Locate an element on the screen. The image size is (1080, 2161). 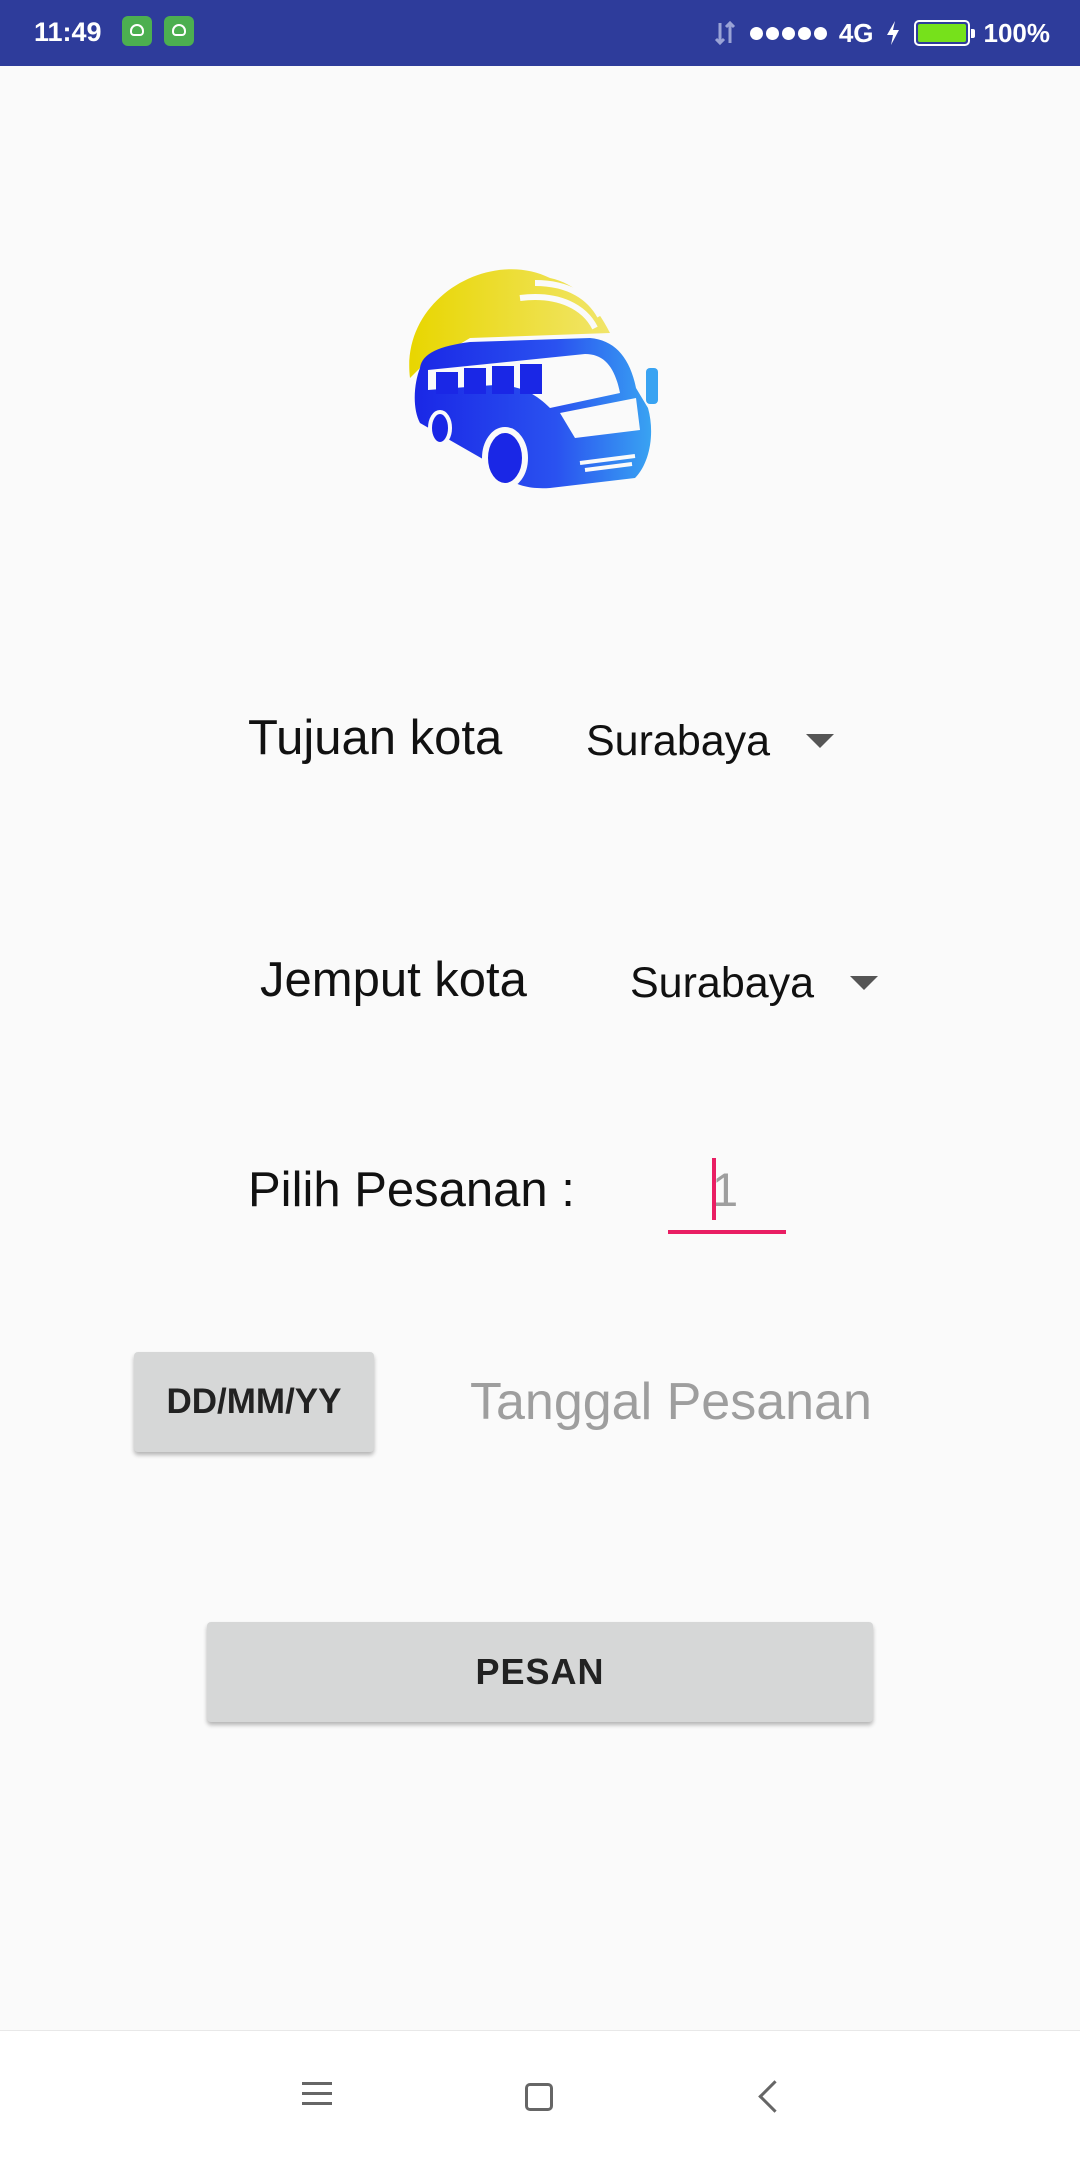
battery-percent: 100% is located at coordinates (1017, 32).